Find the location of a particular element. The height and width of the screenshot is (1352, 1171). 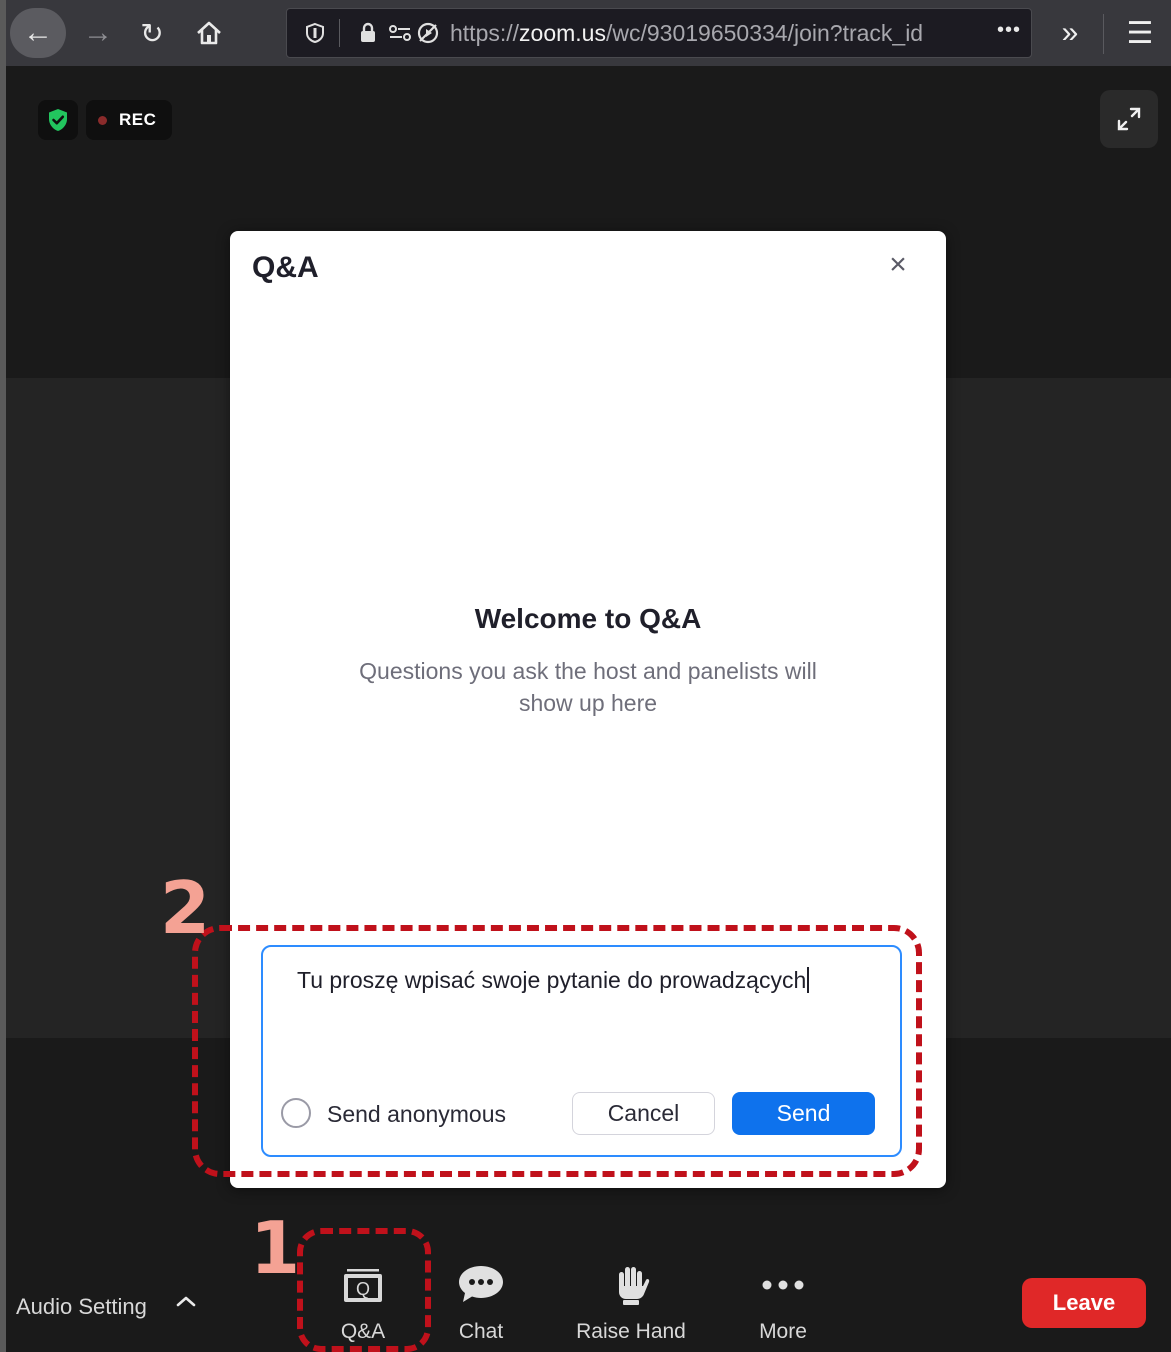

raise-hand-label: Raise Hand is located at coordinates (631, 1331).